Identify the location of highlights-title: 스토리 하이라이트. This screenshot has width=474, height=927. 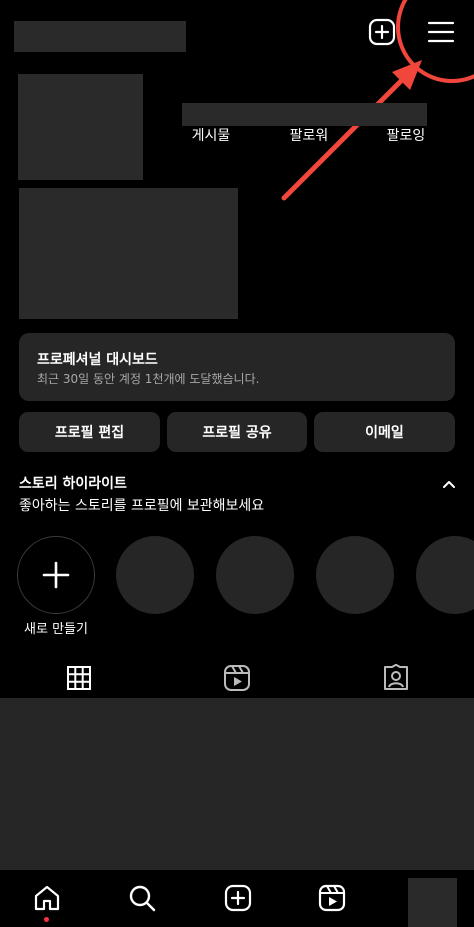
(73, 484).